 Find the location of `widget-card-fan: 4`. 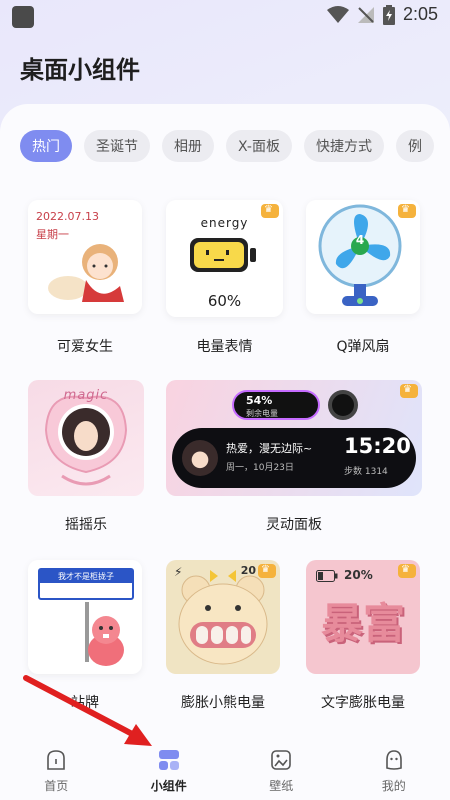

widget-card-fan: 4 is located at coordinates (363, 257).